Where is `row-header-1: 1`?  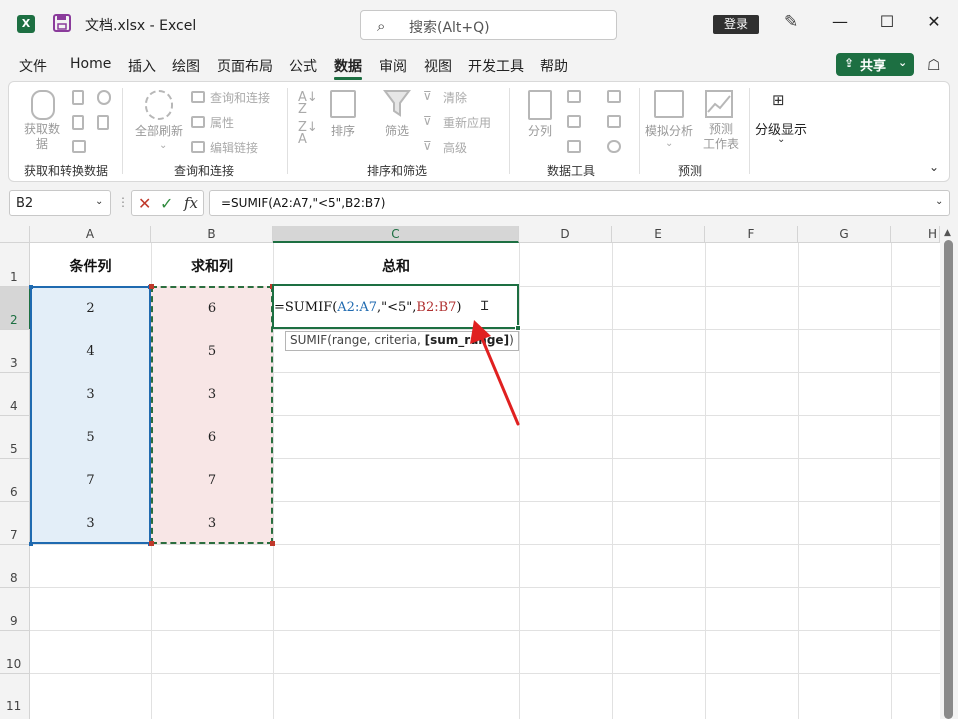 row-header-1: 1 is located at coordinates (15, 264).